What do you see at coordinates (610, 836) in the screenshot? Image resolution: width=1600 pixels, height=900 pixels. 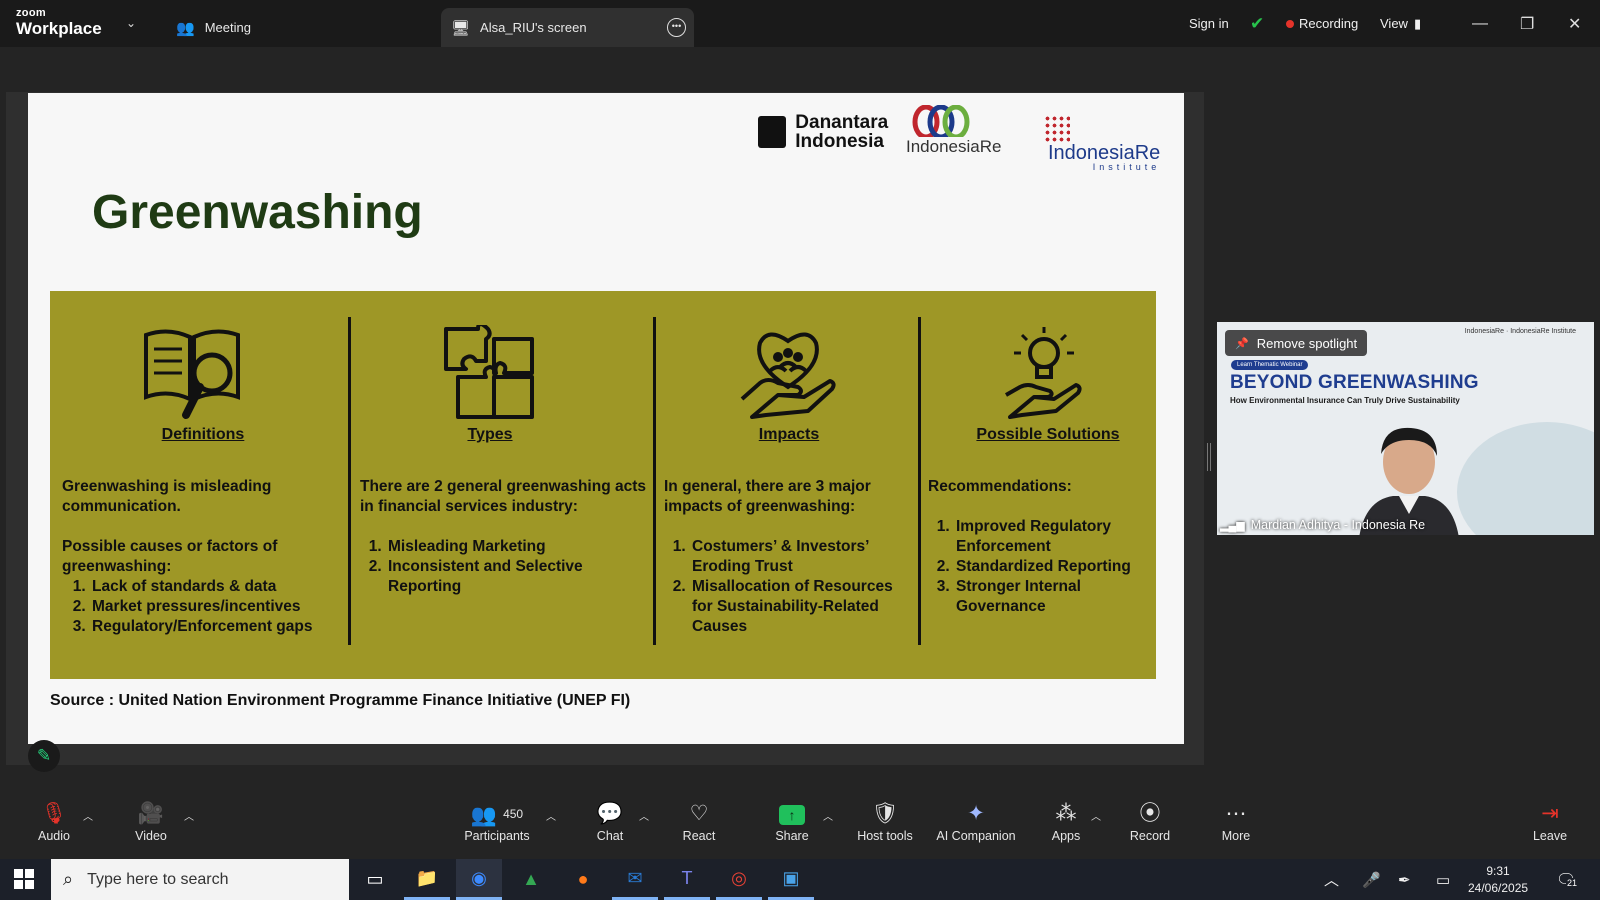 I see `chat-label: Chat` at bounding box center [610, 836].